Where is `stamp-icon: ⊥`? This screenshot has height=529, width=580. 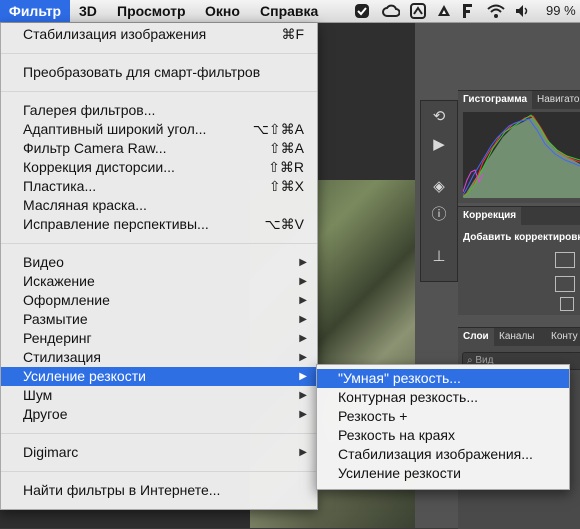
stamp-icon: ⊥ is located at coordinates (439, 257).